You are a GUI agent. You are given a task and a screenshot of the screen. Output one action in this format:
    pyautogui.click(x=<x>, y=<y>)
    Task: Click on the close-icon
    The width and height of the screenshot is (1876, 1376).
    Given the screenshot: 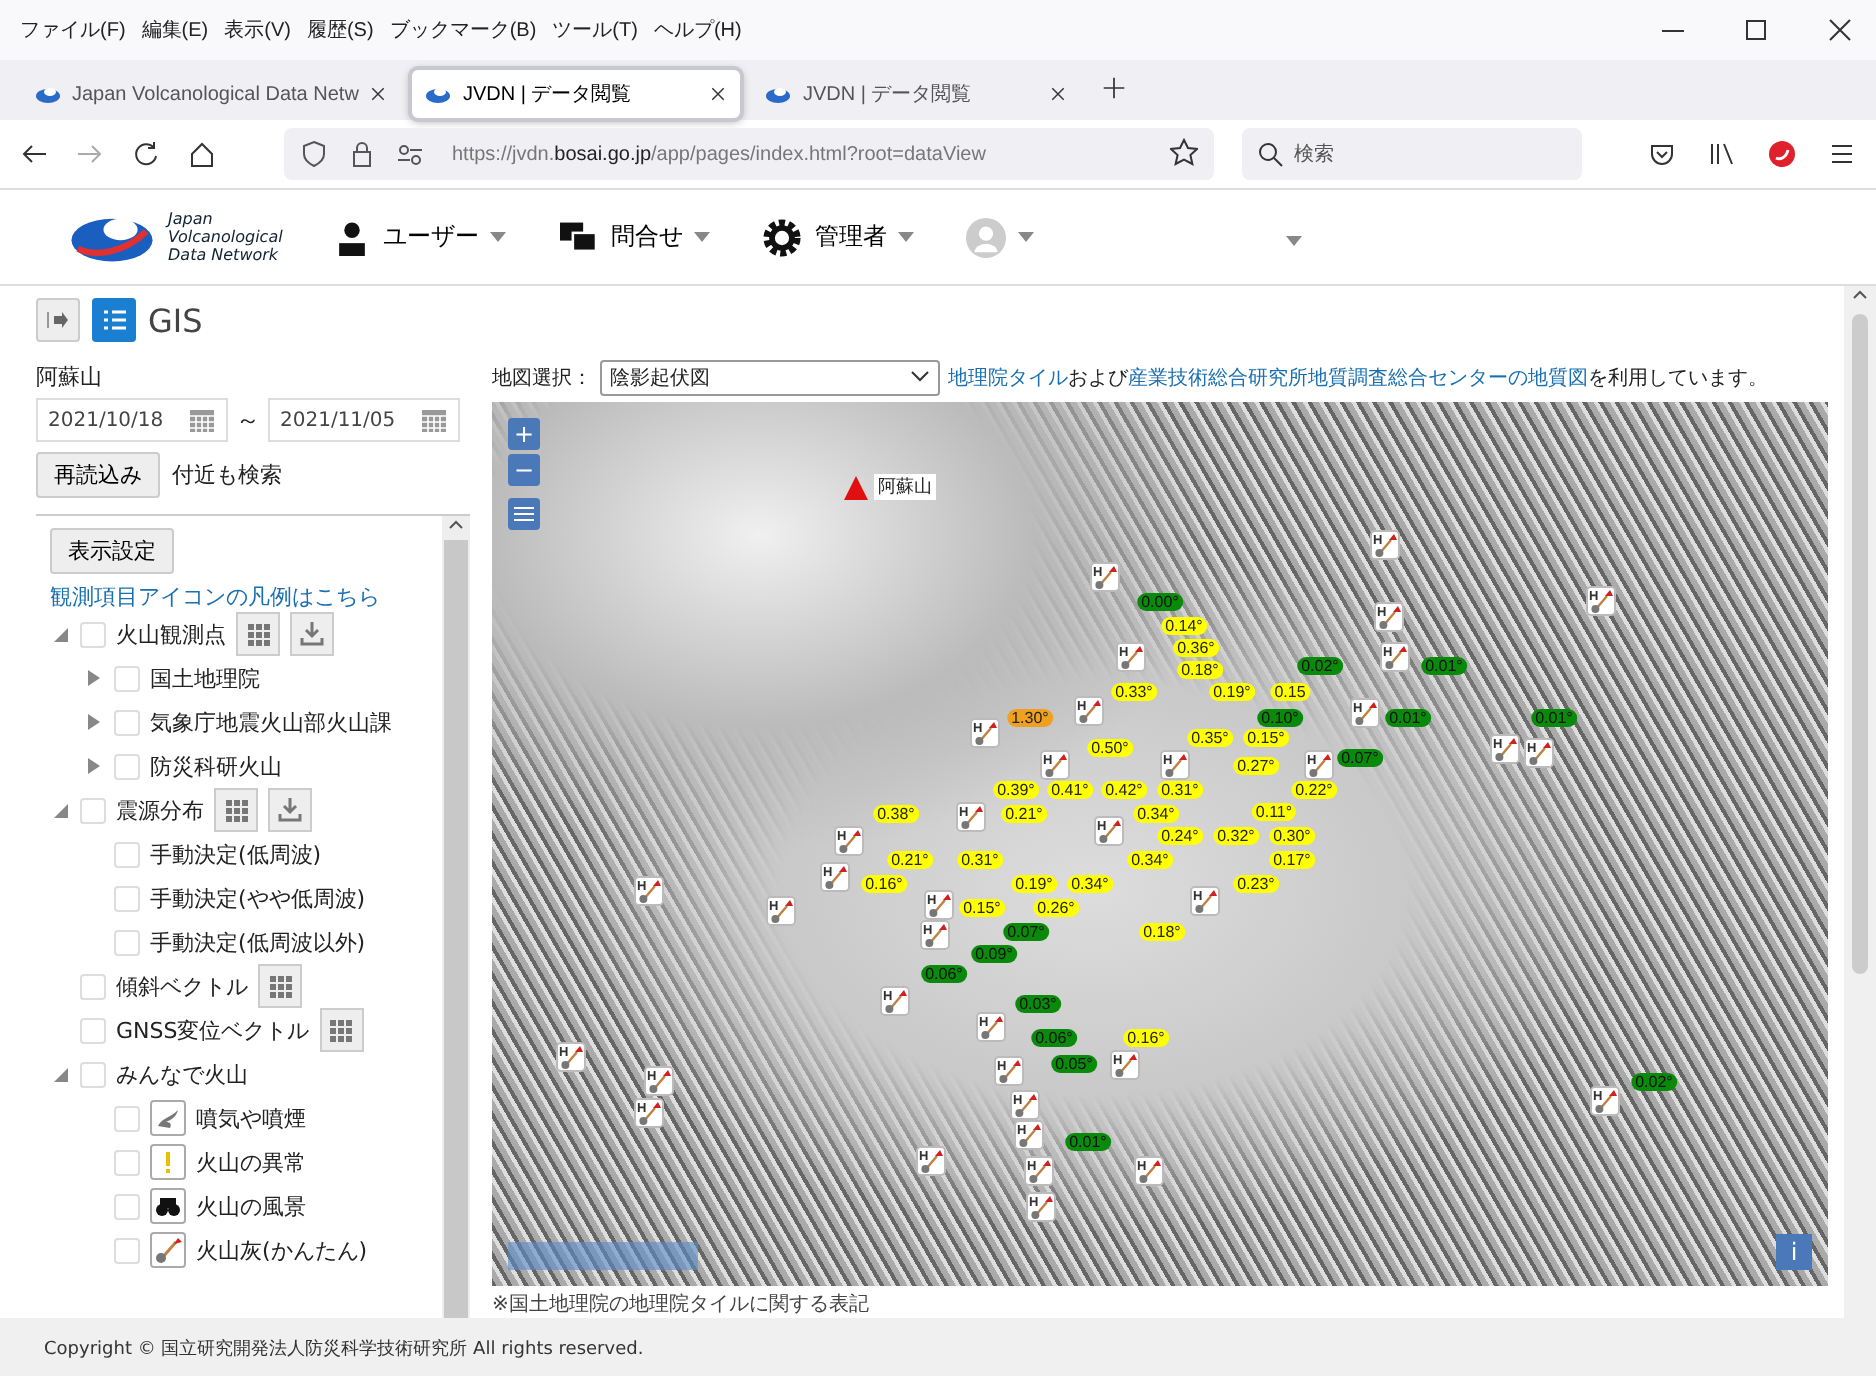 What is the action you would take?
    pyautogui.click(x=1058, y=94)
    